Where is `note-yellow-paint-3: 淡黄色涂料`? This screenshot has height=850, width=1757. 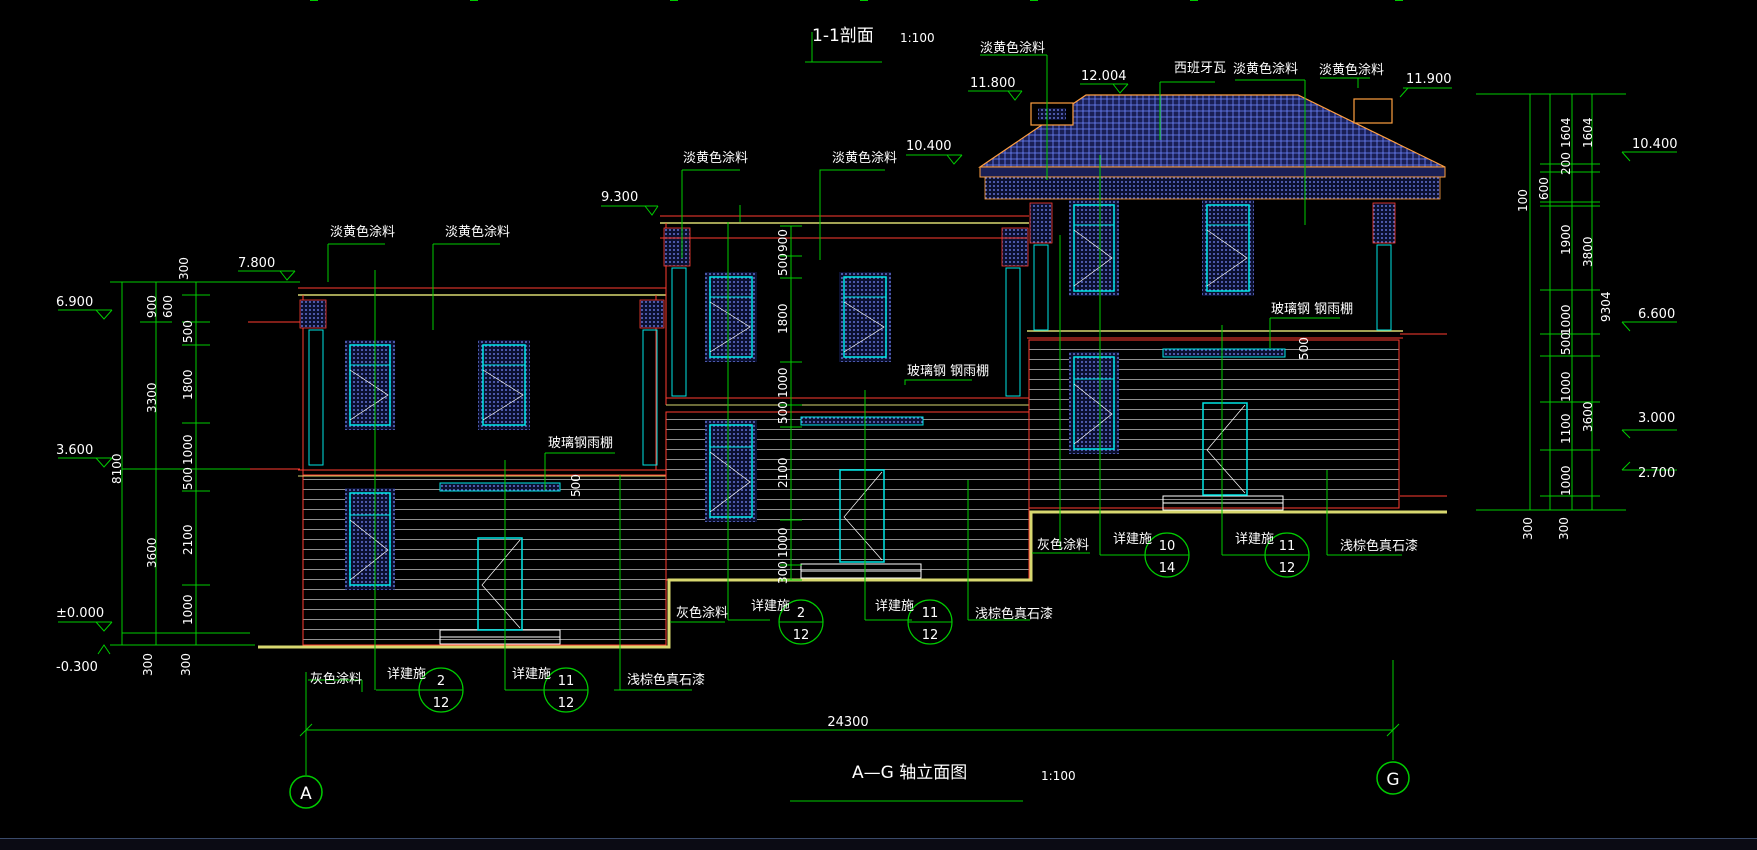 note-yellow-paint-3: 淡黄色涂料 is located at coordinates (715, 158).